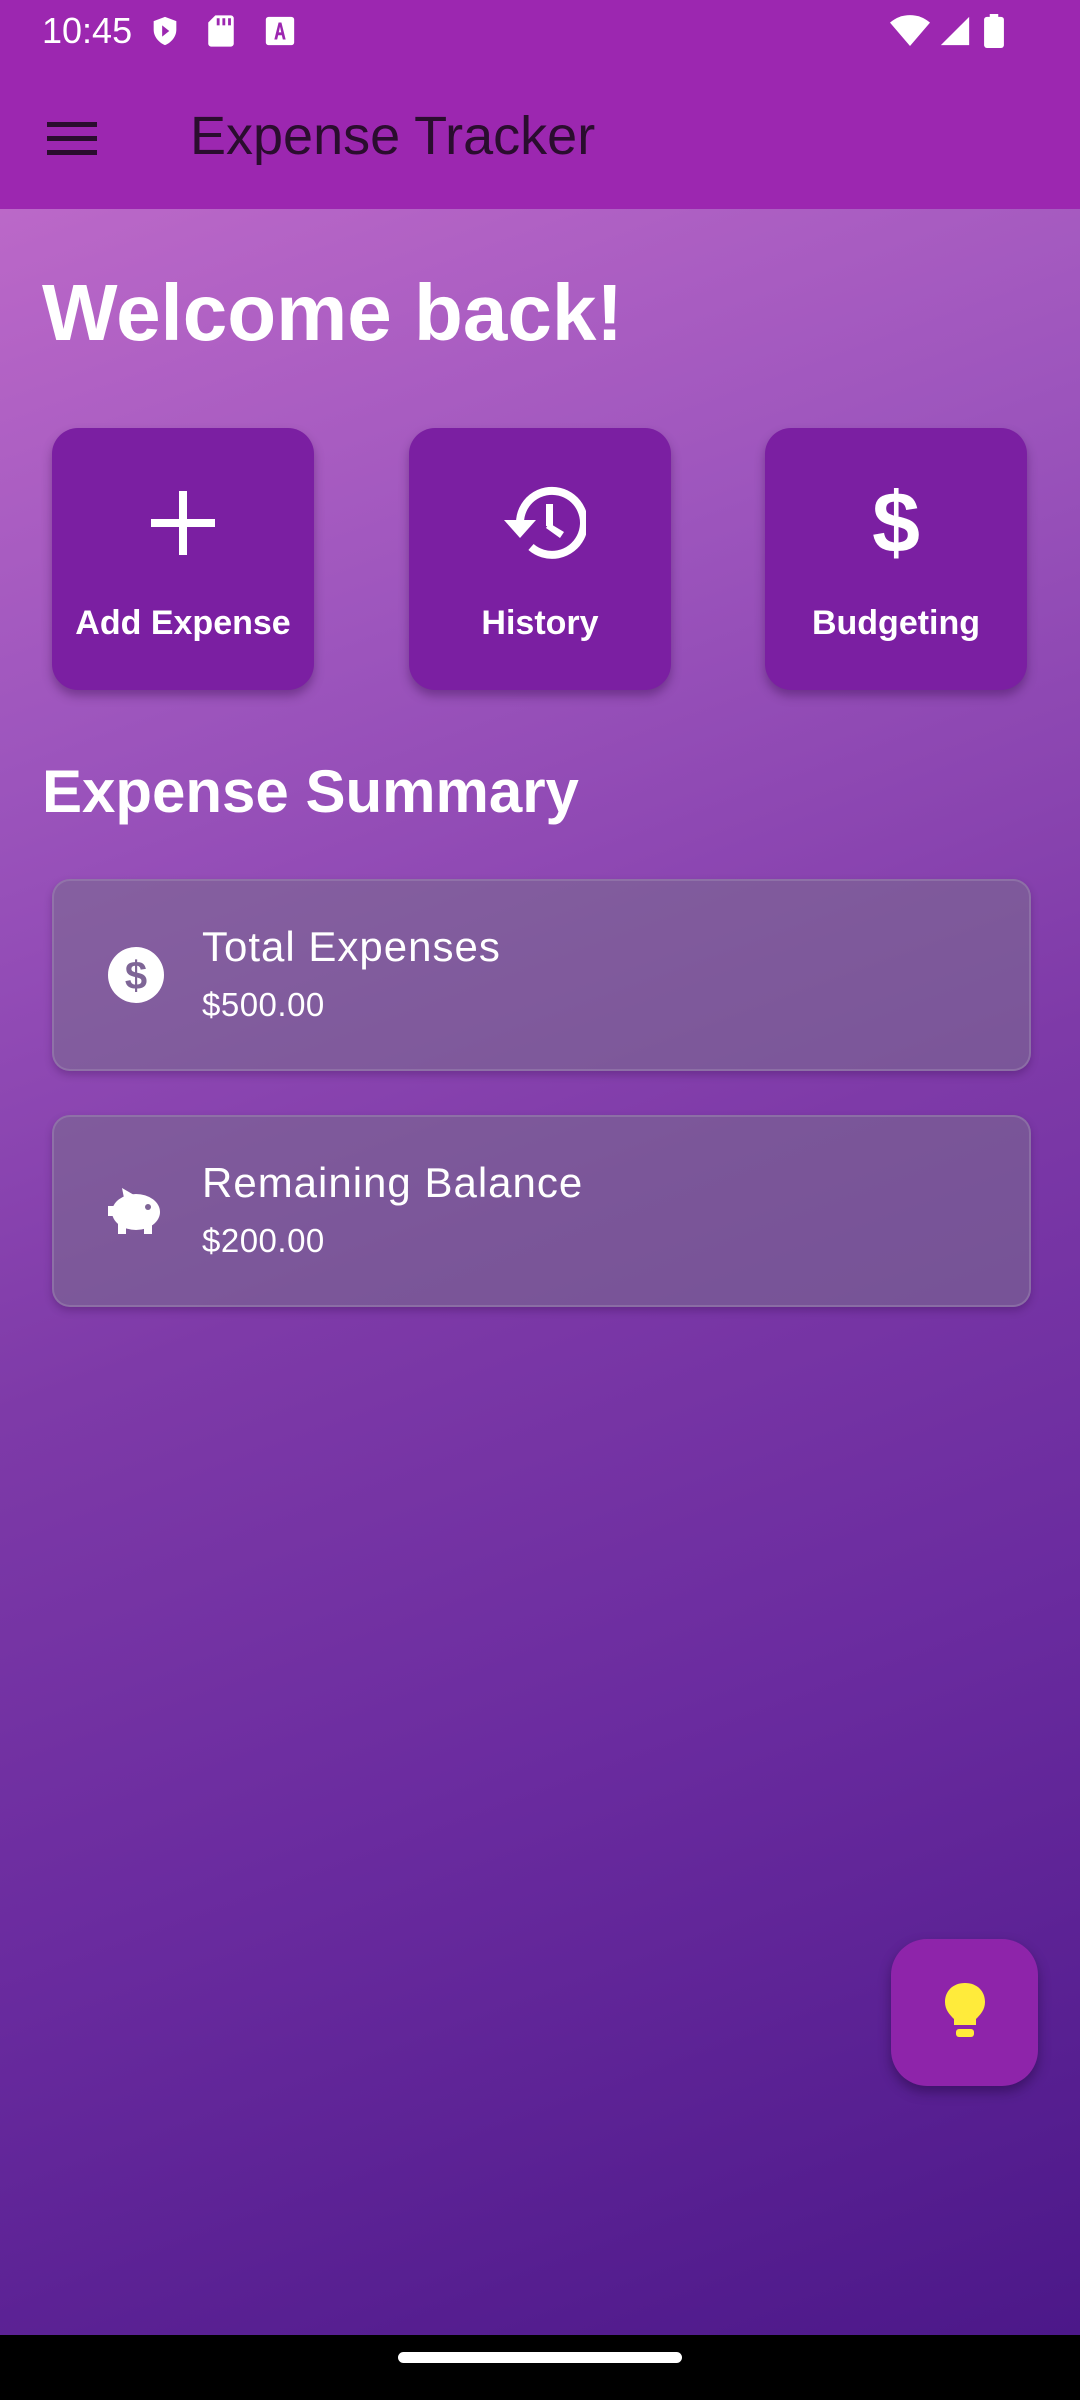 Image resolution: width=1080 pixels, height=2400 pixels. I want to click on tips-fab-button, so click(964, 2012).